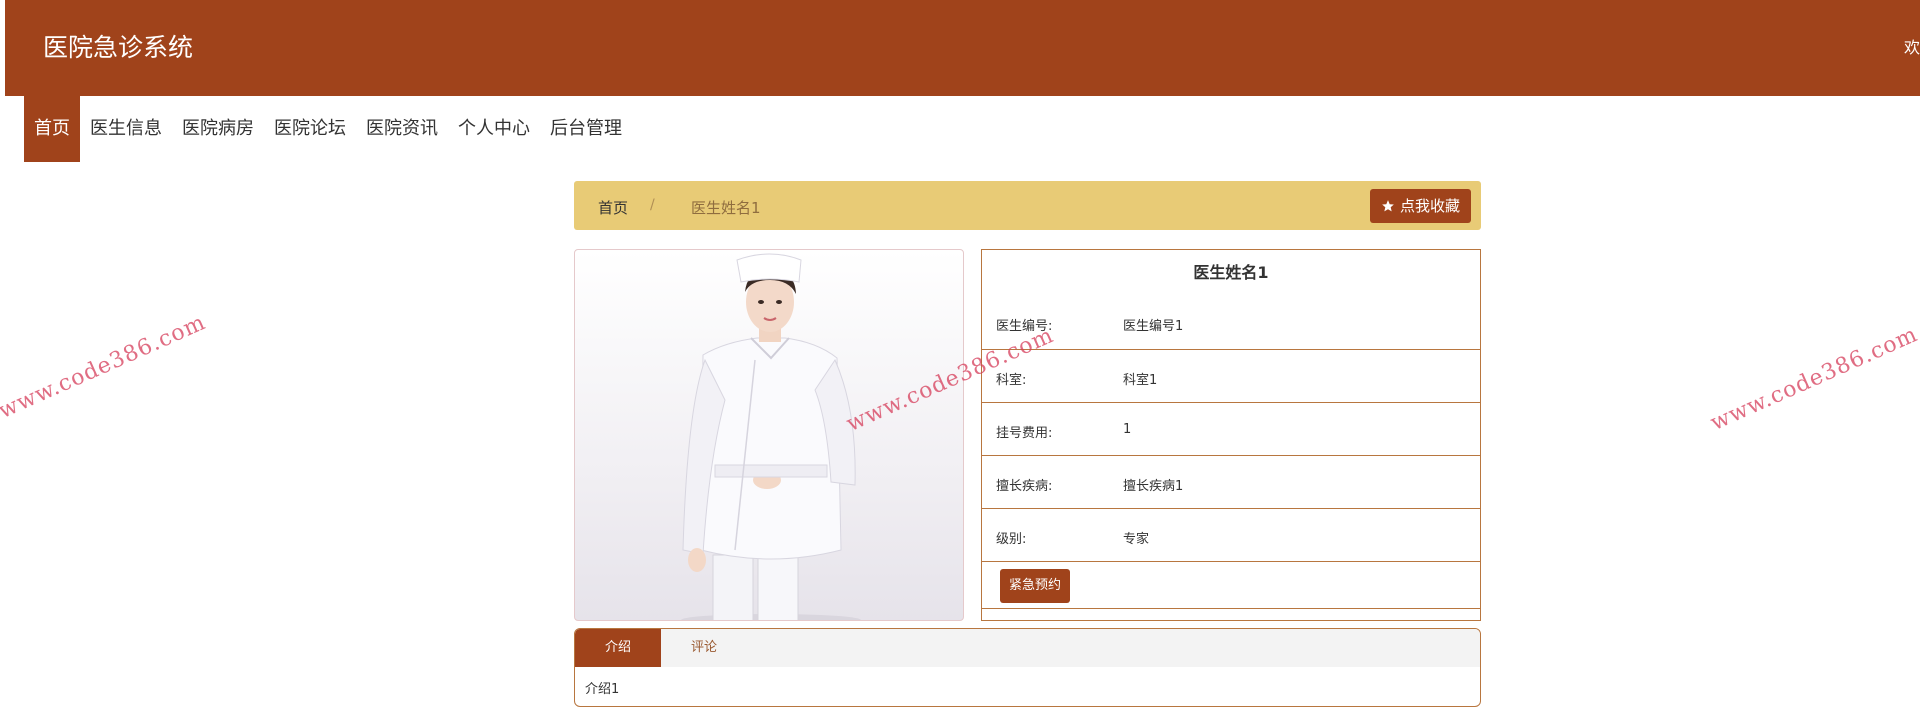 The height and width of the screenshot is (717, 1920). What do you see at coordinates (494, 129) in the screenshot?
I see `nav-item-personal-center: 个人中心` at bounding box center [494, 129].